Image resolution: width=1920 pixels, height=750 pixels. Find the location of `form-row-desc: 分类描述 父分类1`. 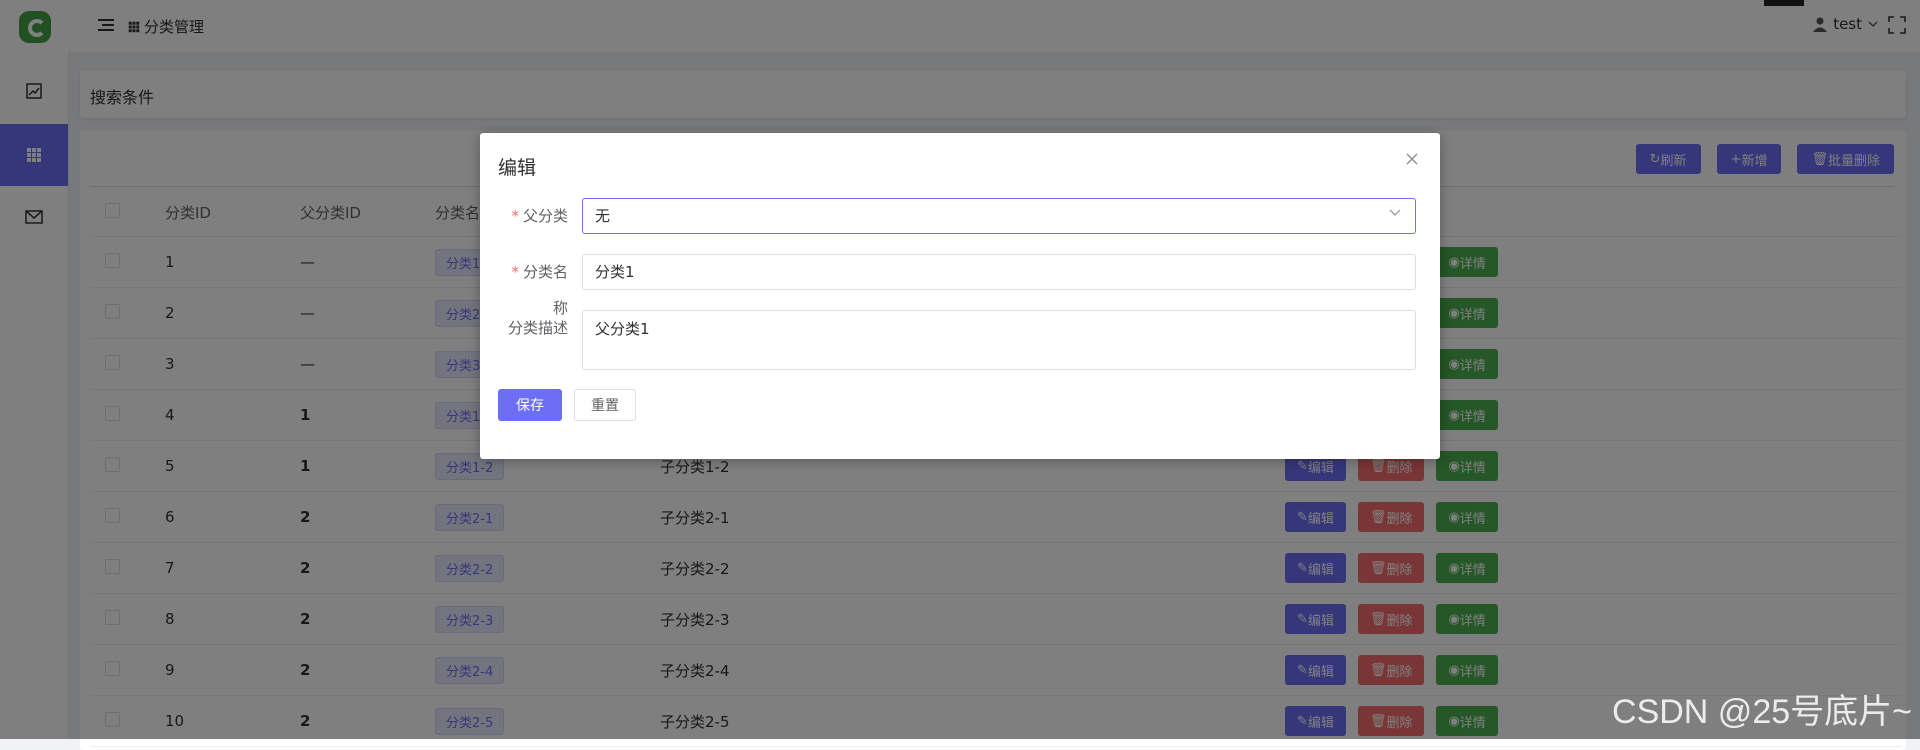

form-row-desc: 分类描述 父分类1 is located at coordinates (957, 340).